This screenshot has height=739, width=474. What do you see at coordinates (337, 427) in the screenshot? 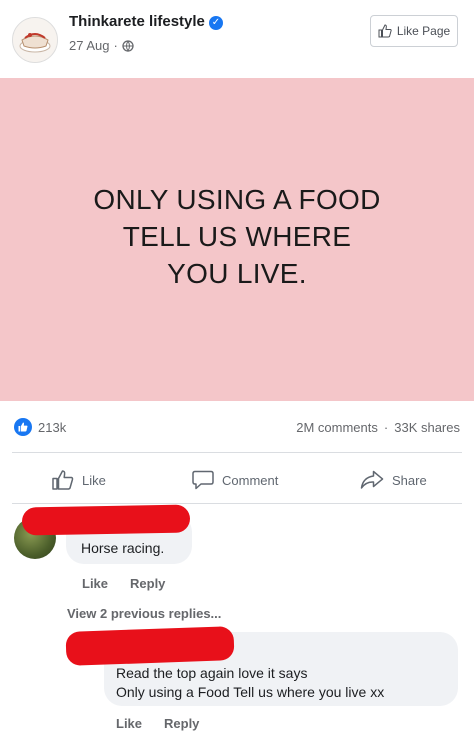
I see `comments-count: 2M comments` at bounding box center [337, 427].